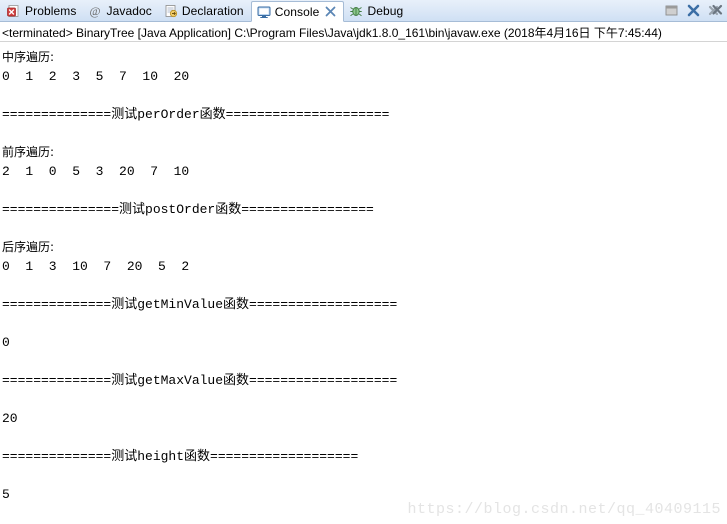 The width and height of the screenshot is (727, 524). Describe the element at coordinates (171, 11) in the screenshot. I see `declaration-icon` at that location.